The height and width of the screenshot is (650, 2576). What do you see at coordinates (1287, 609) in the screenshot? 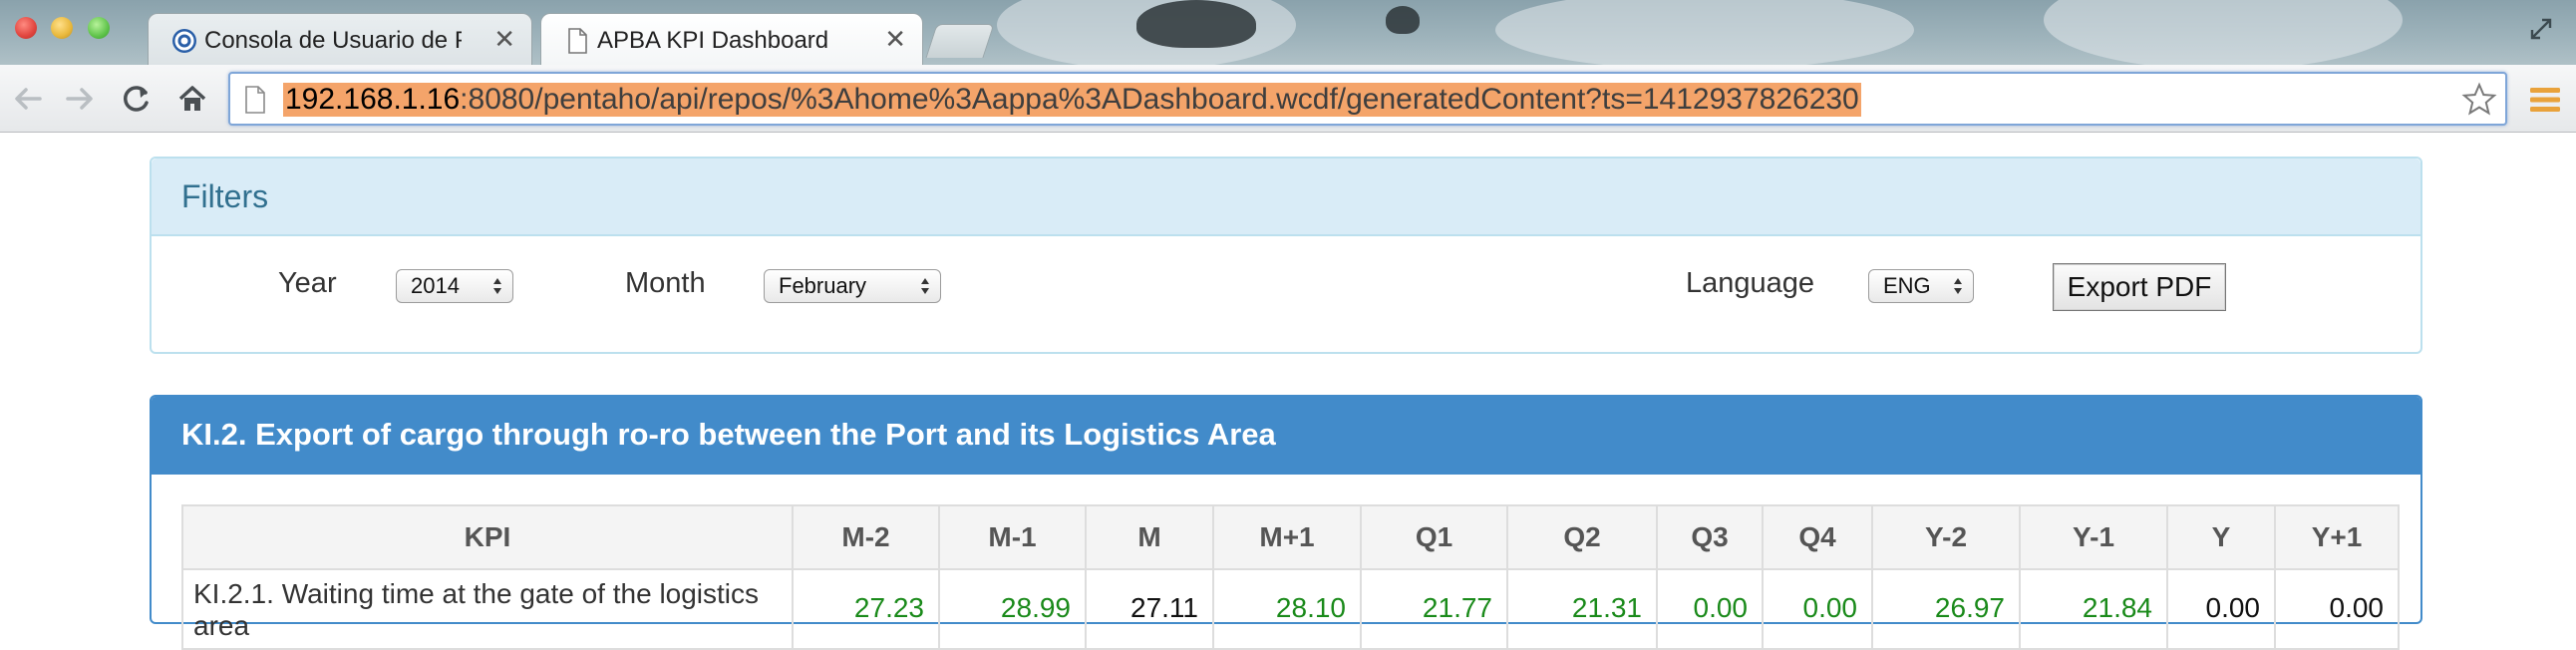
I see `kpi-value-cell: 28.10` at bounding box center [1287, 609].